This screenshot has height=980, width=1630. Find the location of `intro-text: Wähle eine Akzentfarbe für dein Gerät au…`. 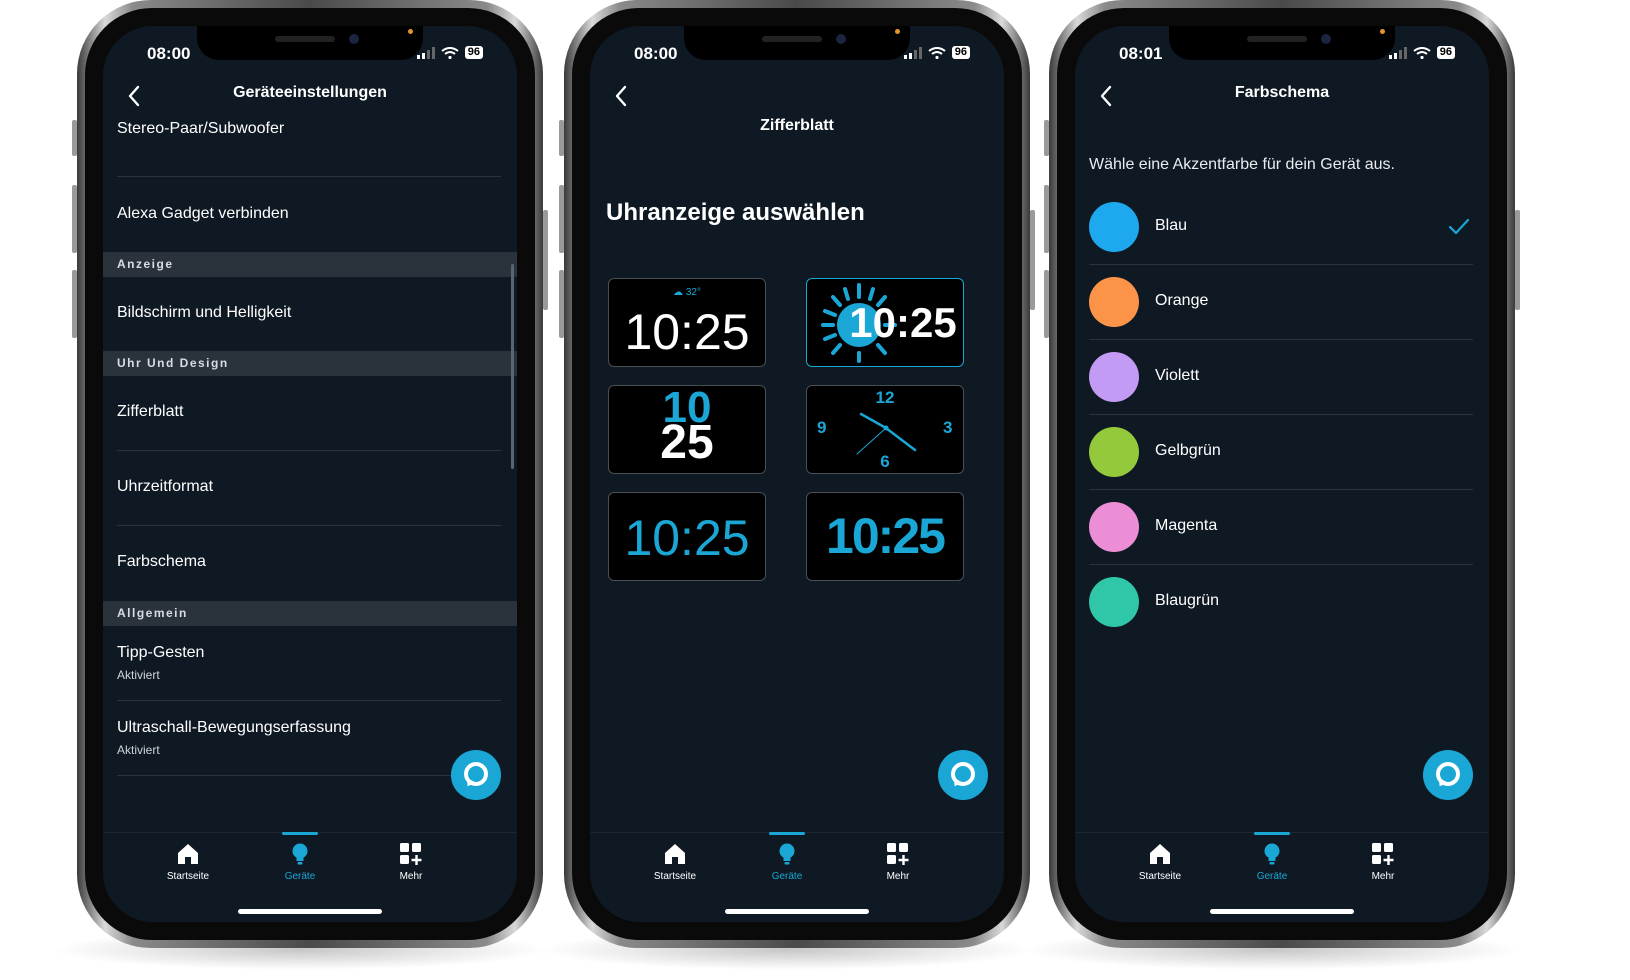

intro-text: Wähle eine Akzentfarbe für dein Gerät au… is located at coordinates (1242, 164).